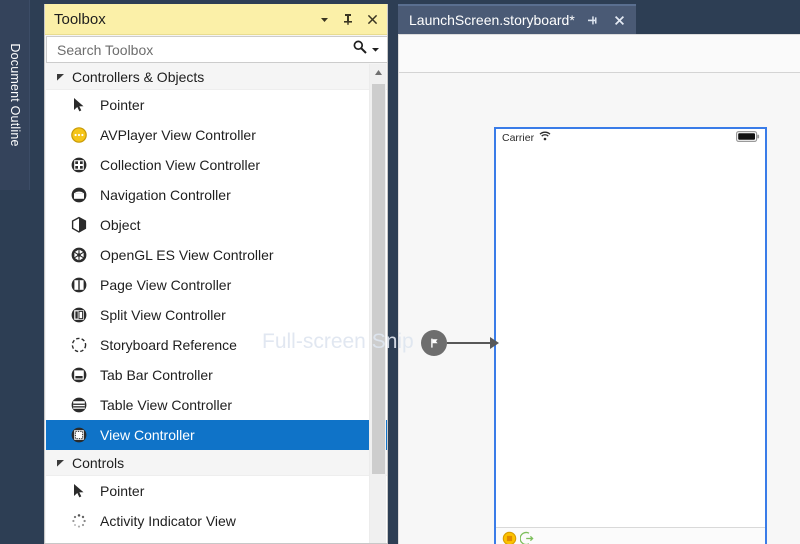  Describe the element at coordinates (166, 405) in the screenshot. I see `item-label: Table View Controller` at that location.